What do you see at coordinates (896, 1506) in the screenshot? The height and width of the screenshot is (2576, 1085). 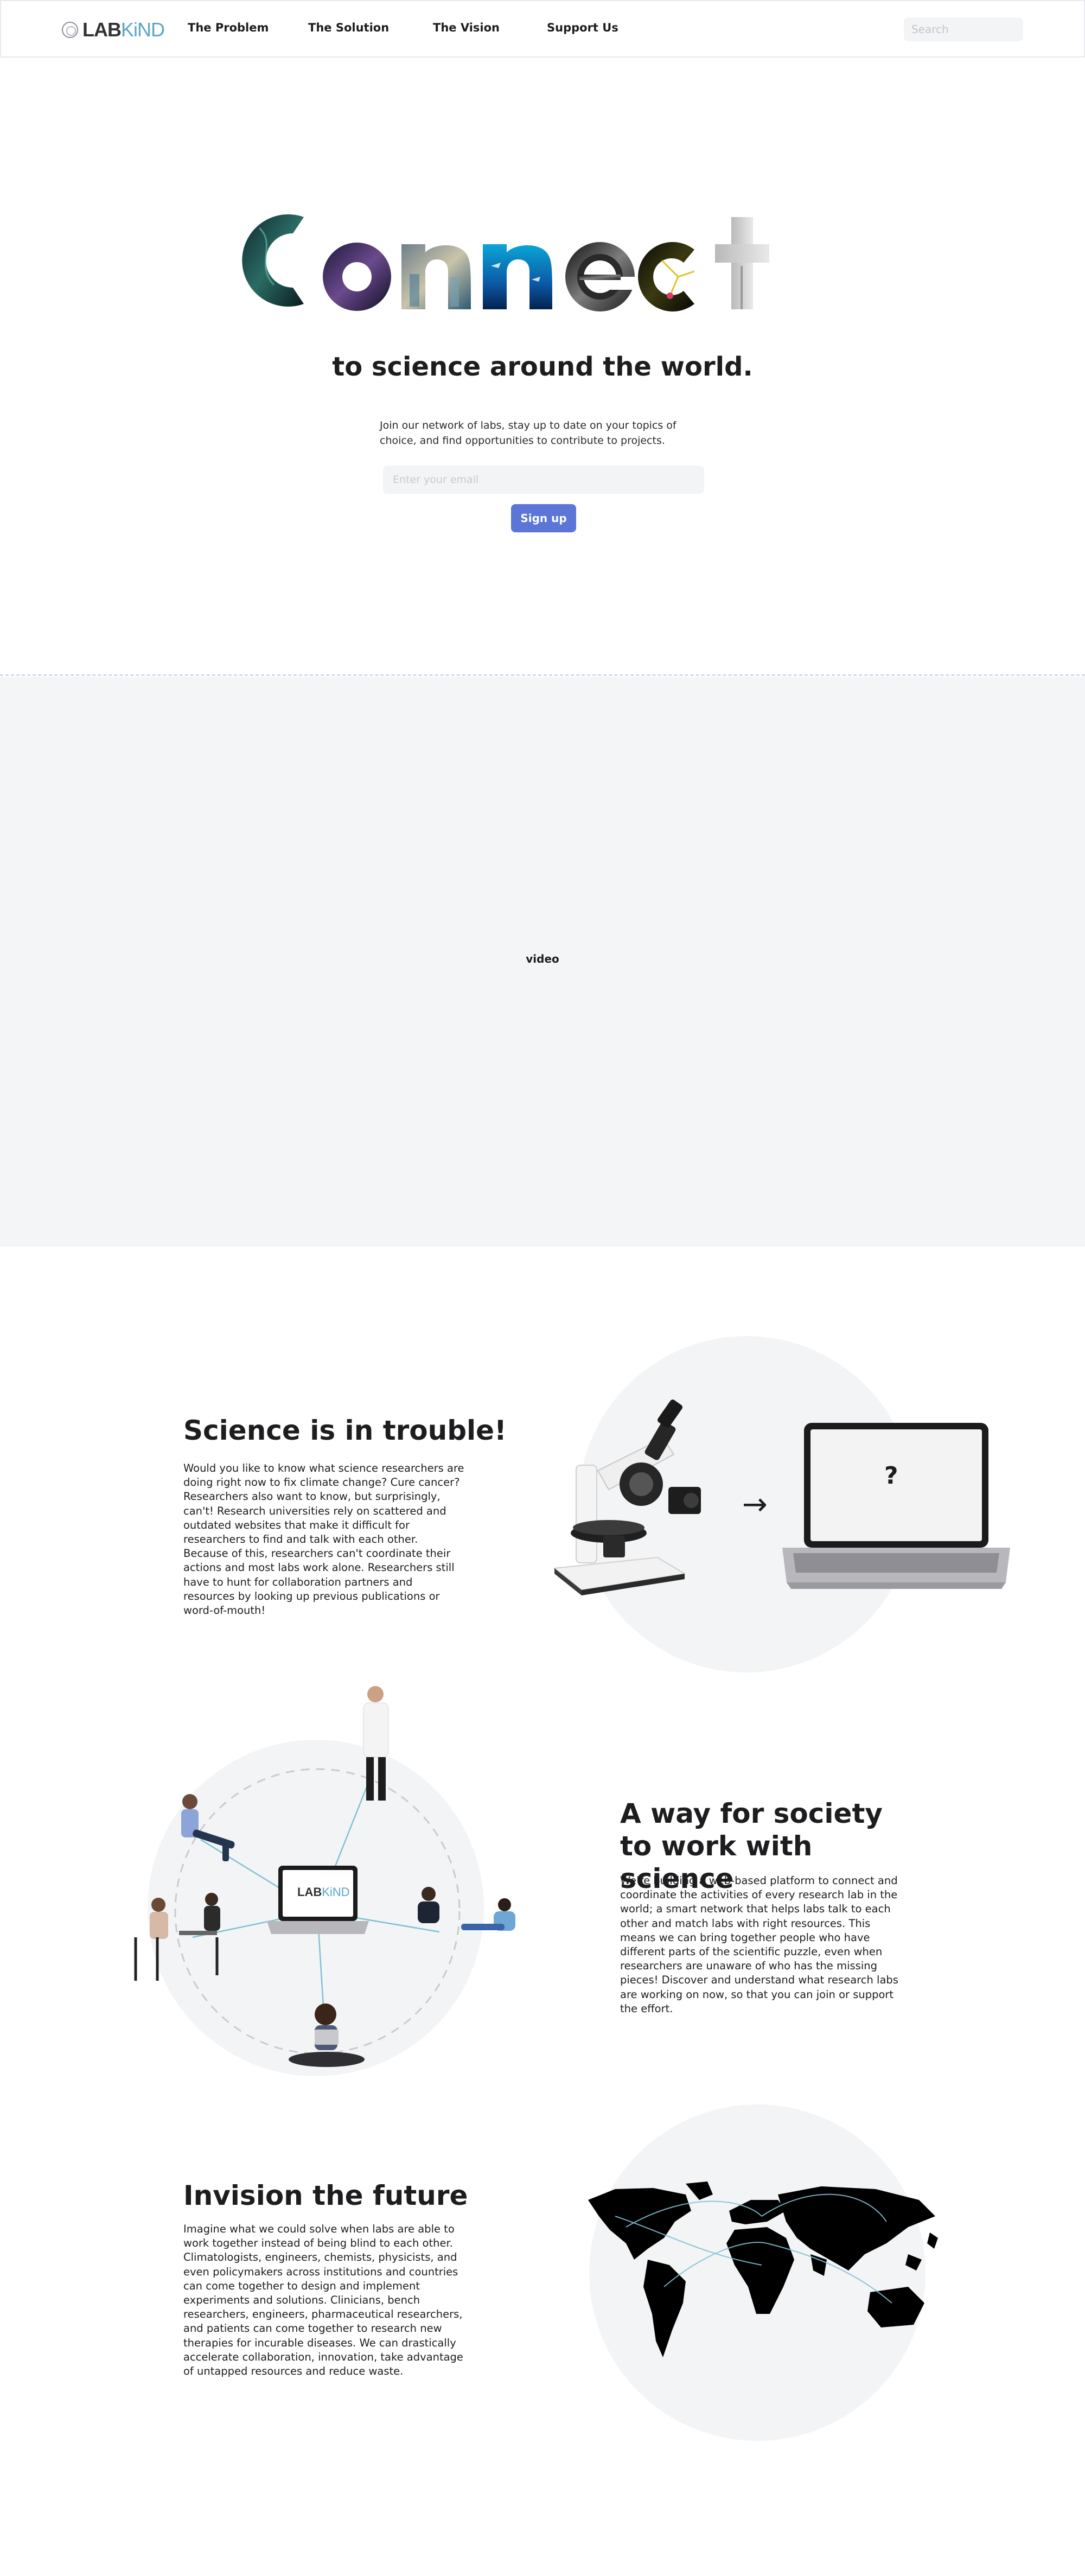 I see `laptop-question-illustration` at bounding box center [896, 1506].